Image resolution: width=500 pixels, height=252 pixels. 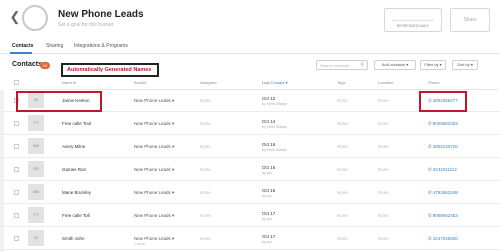 What do you see at coordinates (465, 65) in the screenshot?
I see `sort-by-button: Sort by ▾` at bounding box center [465, 65].